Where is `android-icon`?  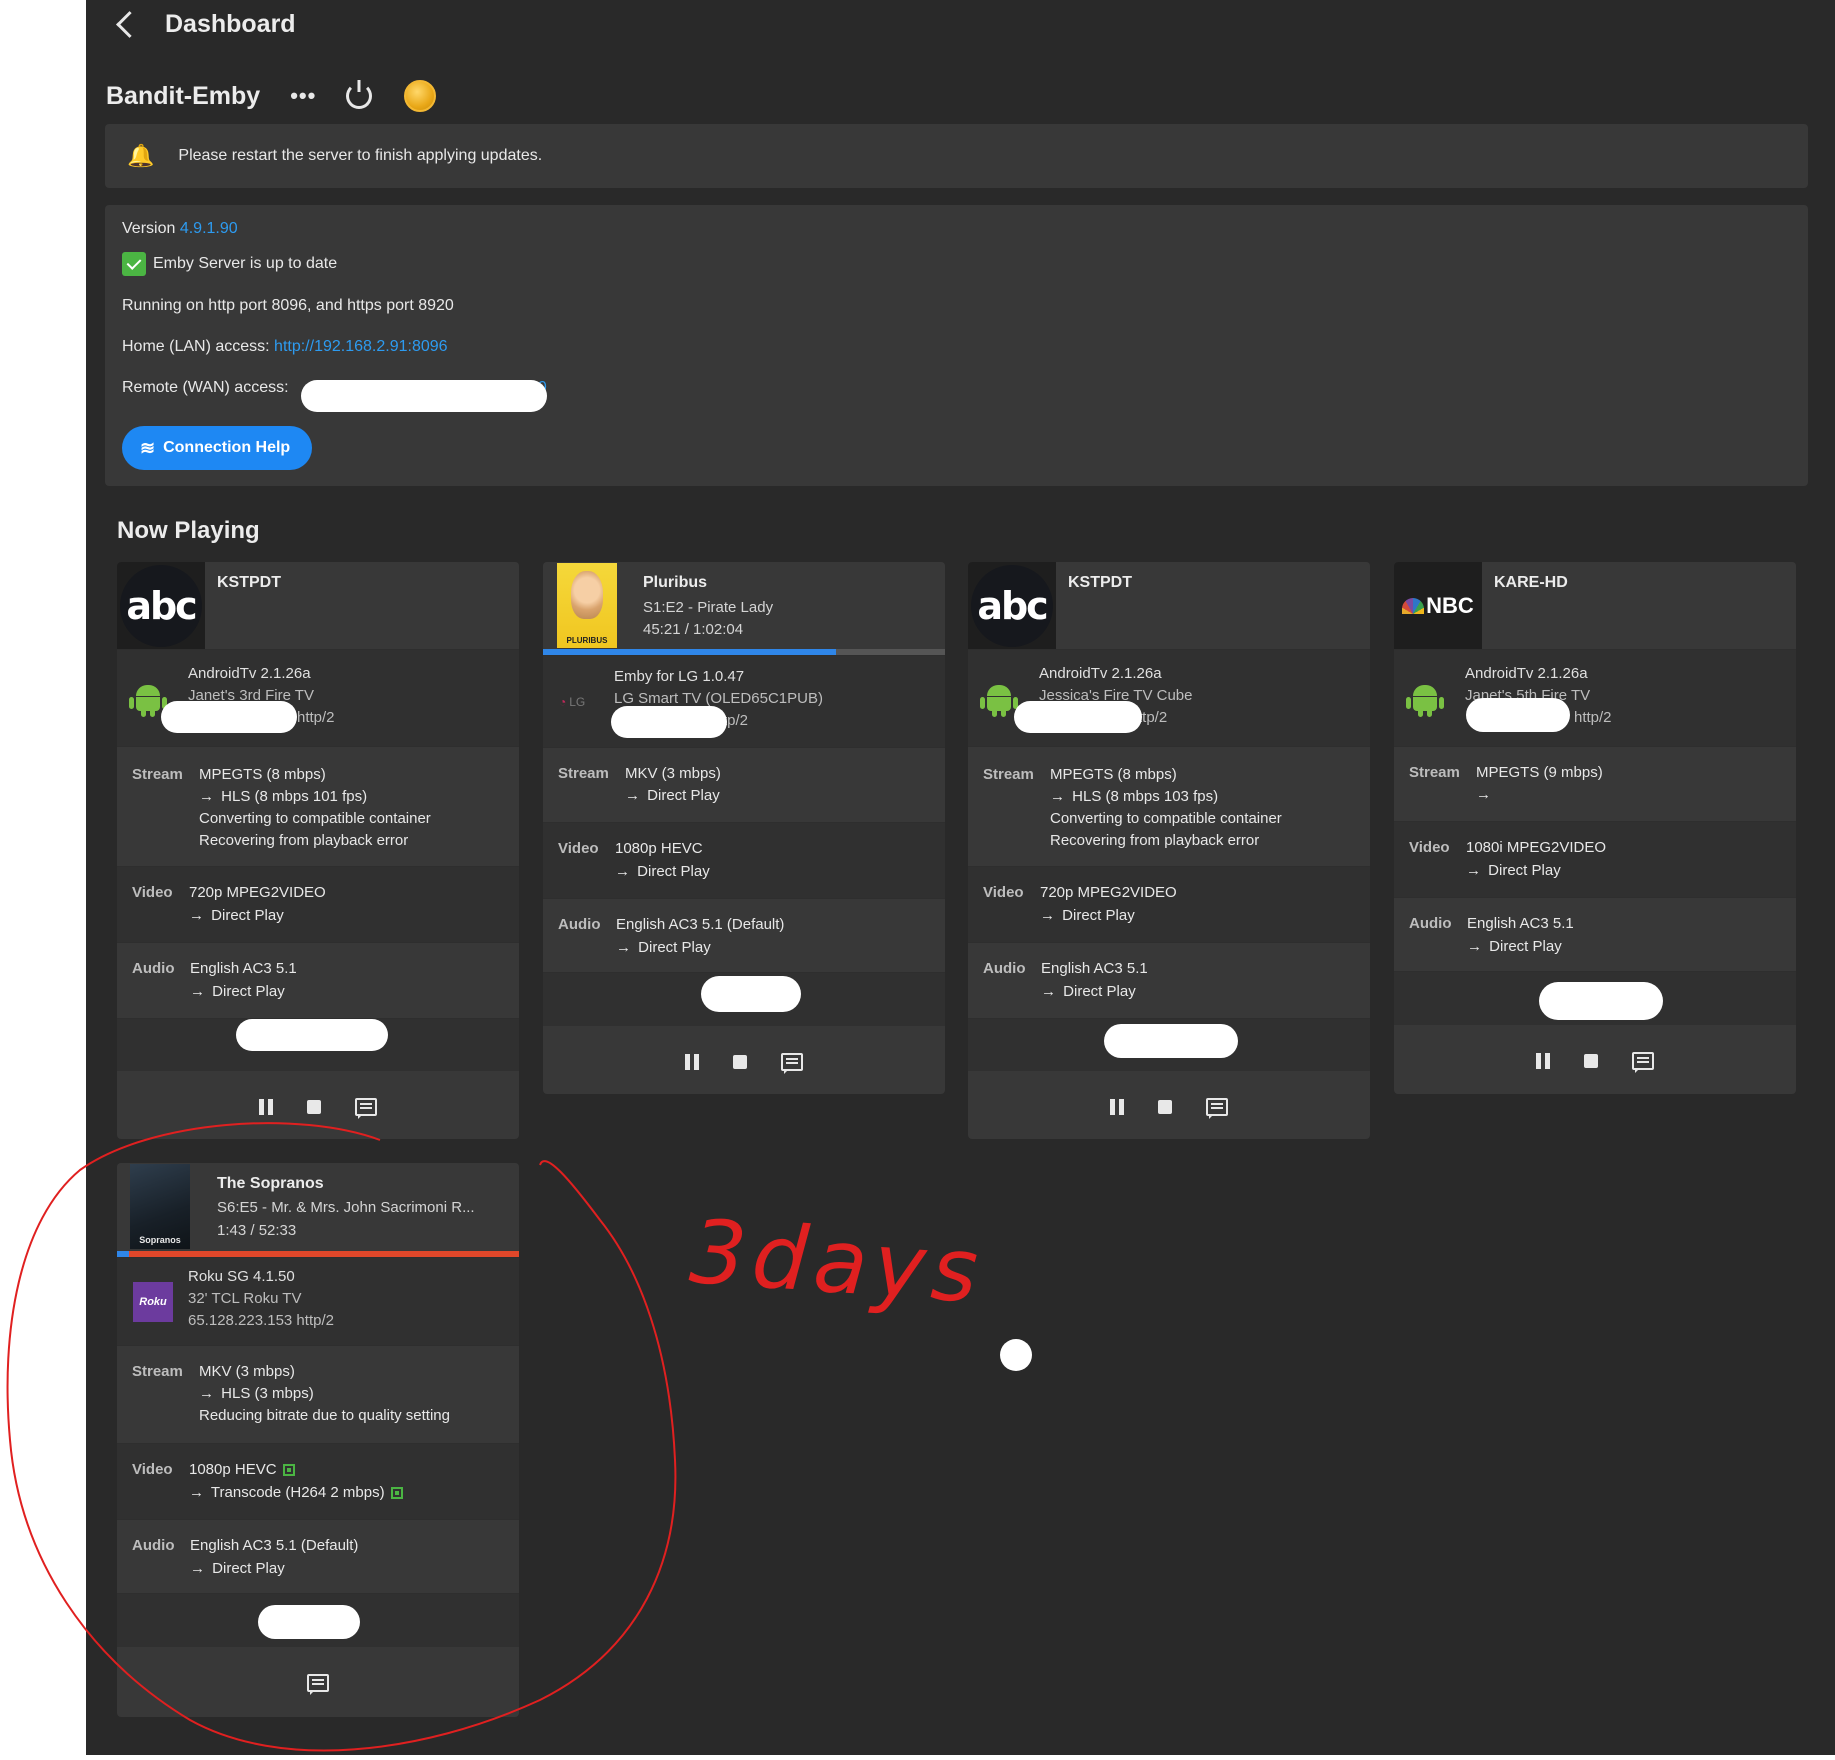
android-icon is located at coordinates (999, 699).